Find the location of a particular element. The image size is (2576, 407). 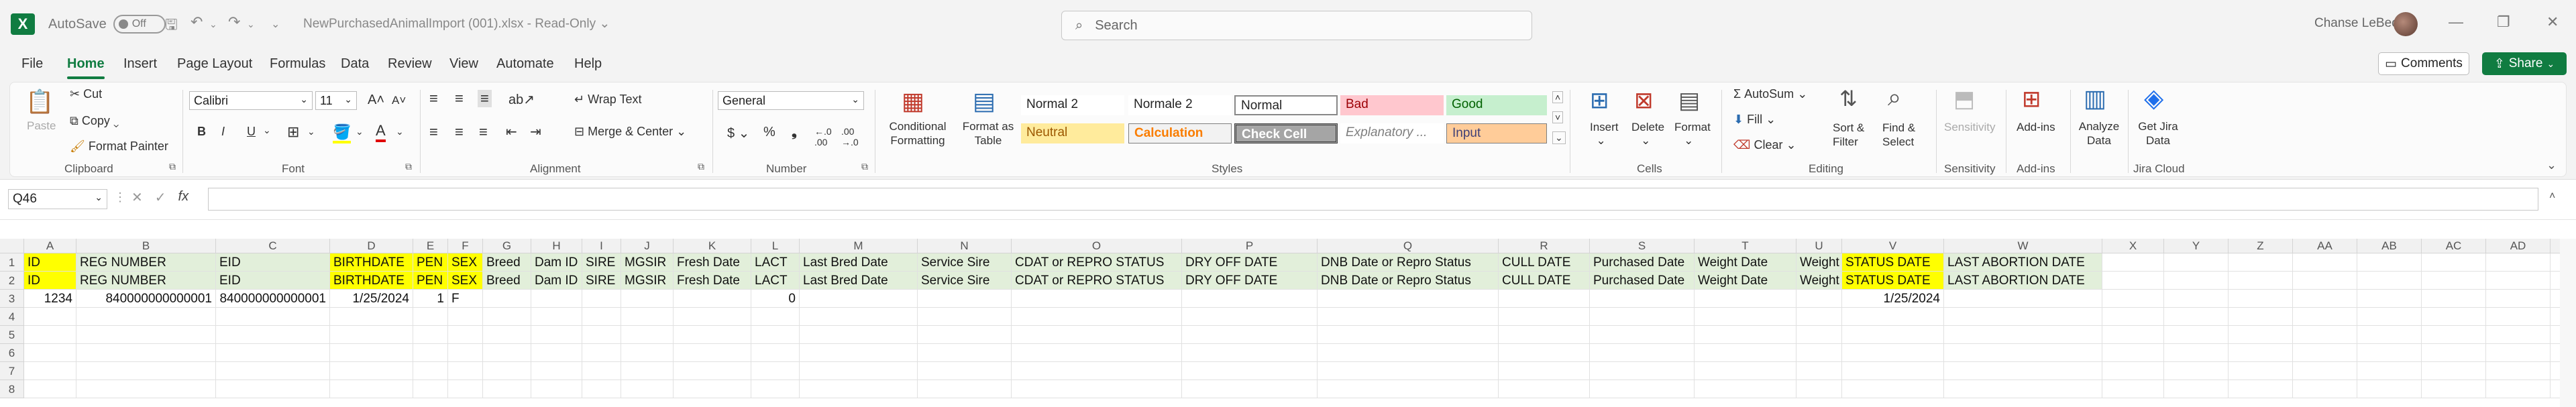

cell-b6 is located at coordinates (146, 353).